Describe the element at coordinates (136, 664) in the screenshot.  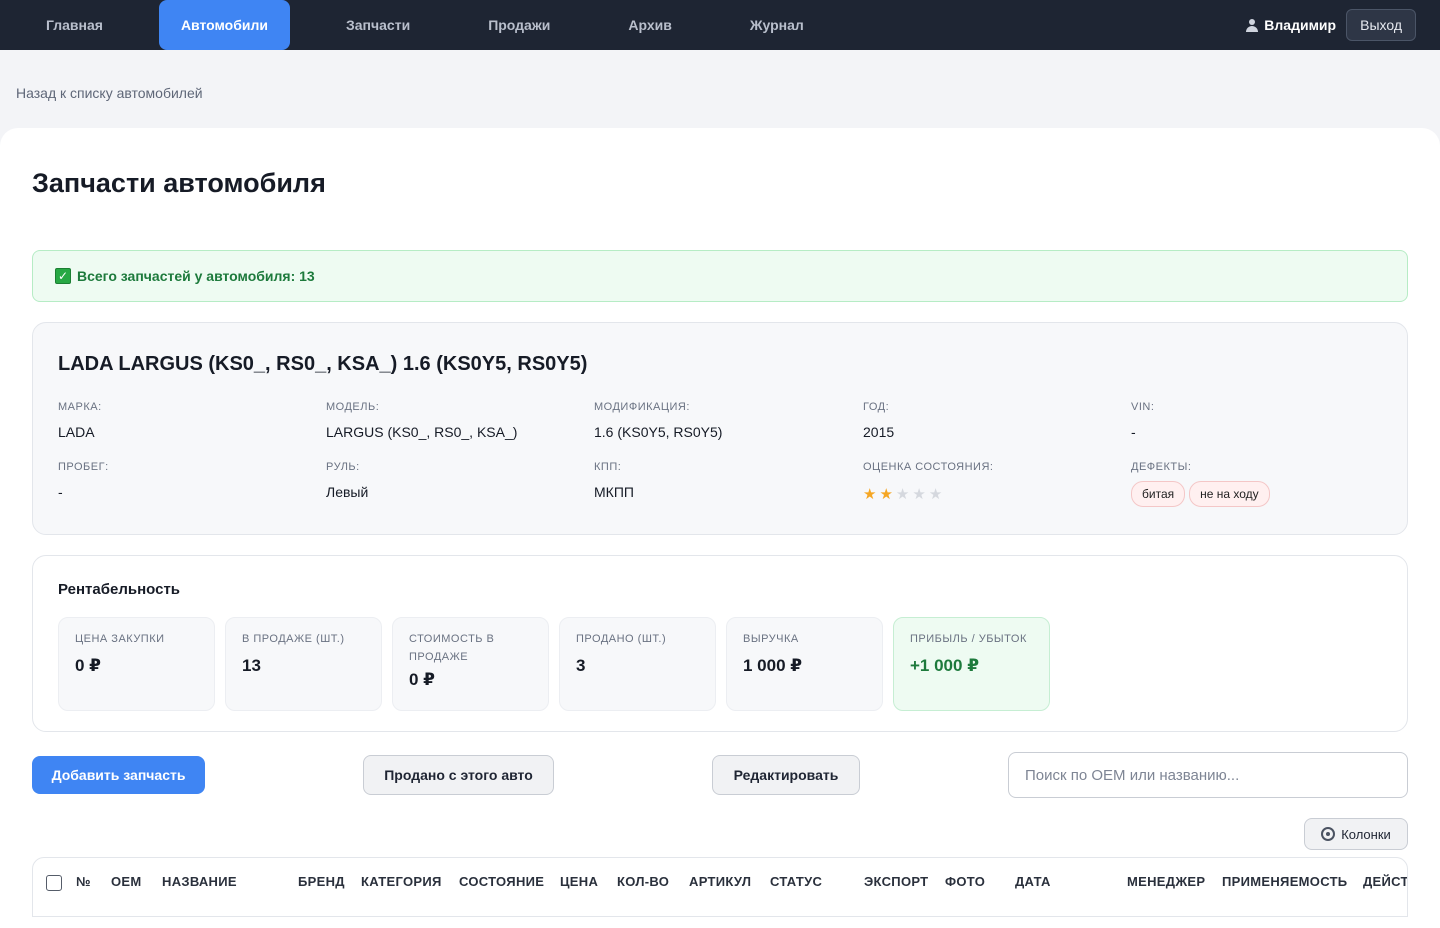
I see `metric-purchase-price: ЦЕНА ЗАКУПКИ 0 ₽` at that location.